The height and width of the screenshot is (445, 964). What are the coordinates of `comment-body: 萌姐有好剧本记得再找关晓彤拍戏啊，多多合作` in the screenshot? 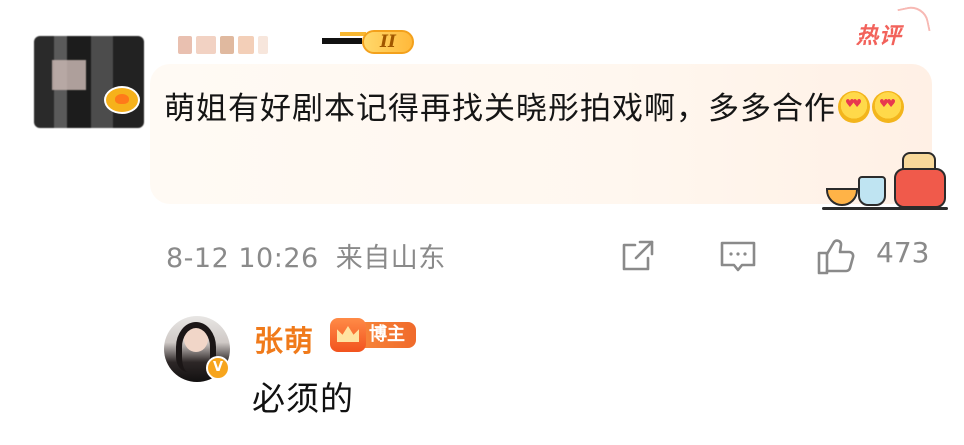 It's located at (534, 109).